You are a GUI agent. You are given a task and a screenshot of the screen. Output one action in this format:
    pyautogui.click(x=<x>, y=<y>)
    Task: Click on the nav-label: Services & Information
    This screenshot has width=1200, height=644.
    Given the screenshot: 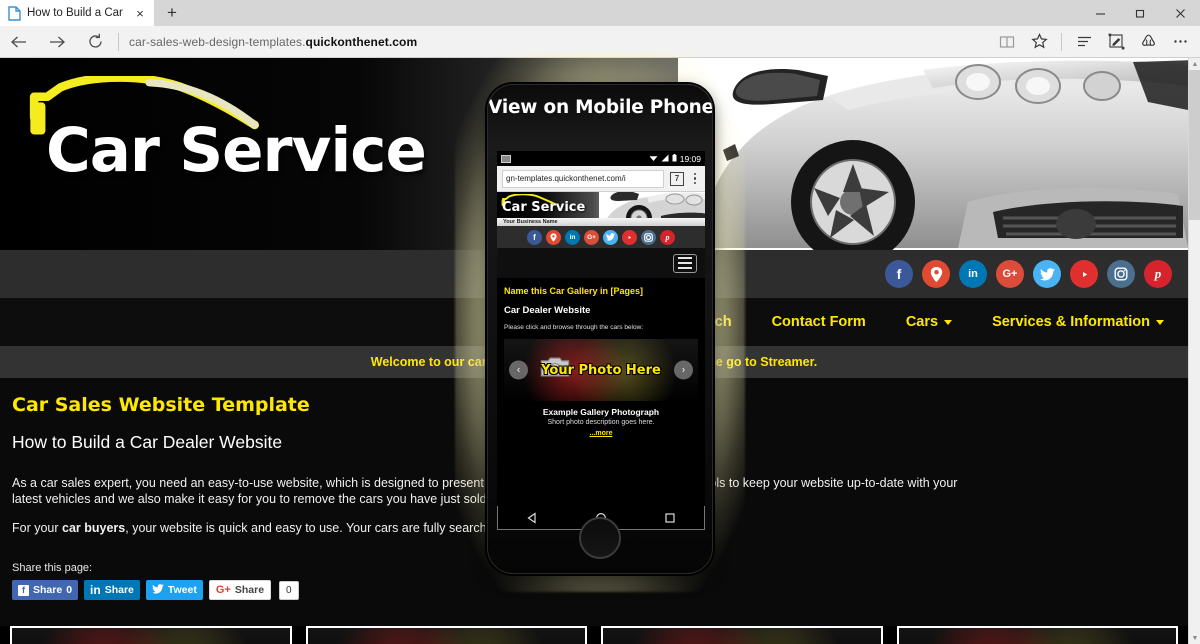 What is the action you would take?
    pyautogui.click(x=1071, y=322)
    